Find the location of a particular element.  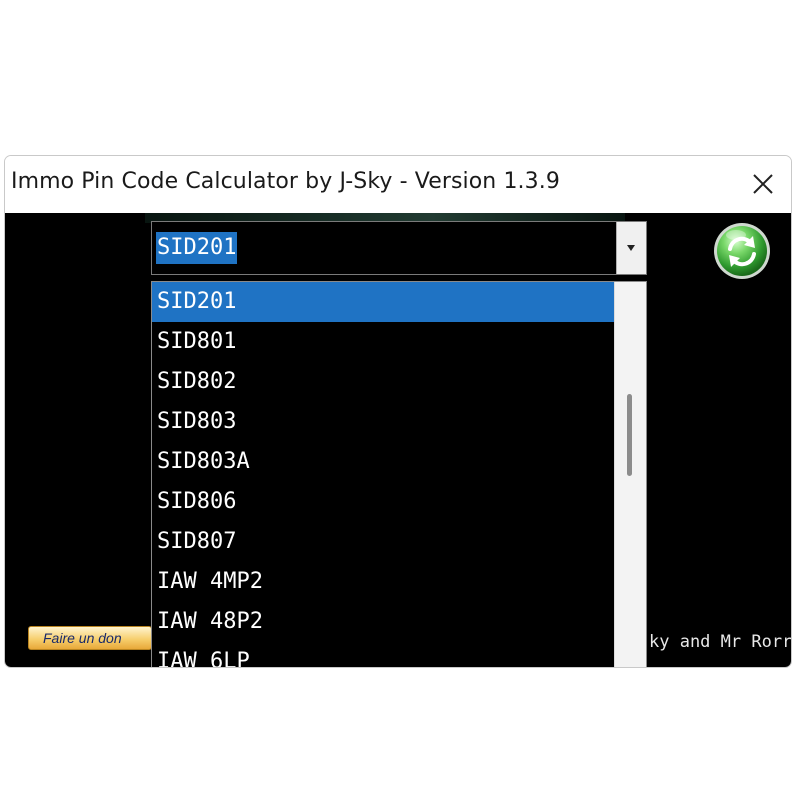

dropdown-scrollbar is located at coordinates (630, 474).